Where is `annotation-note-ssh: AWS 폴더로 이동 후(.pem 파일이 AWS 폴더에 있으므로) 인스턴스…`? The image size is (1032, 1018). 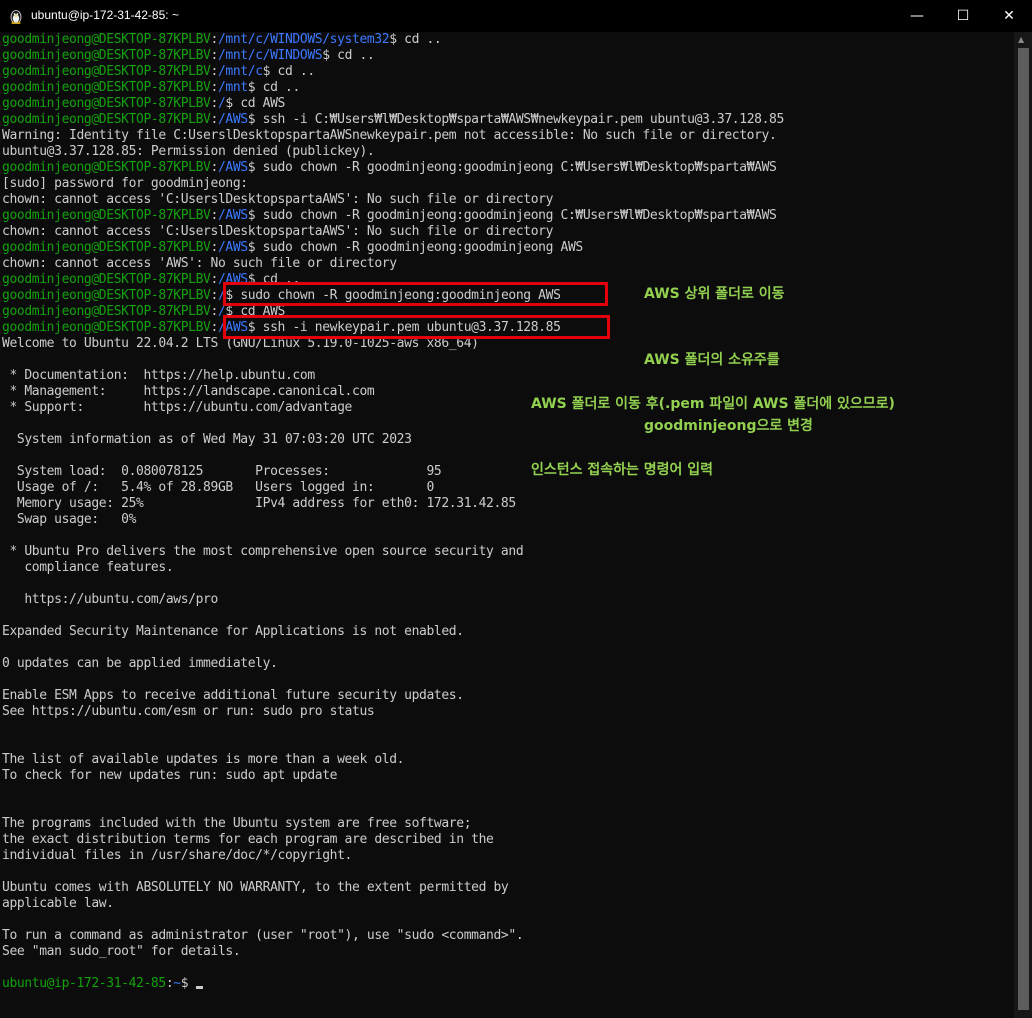 annotation-note-ssh: AWS 폴더로 이동 후(.pem 파일이 AWS 폴더에 있으므로) 인스턴스… is located at coordinates (713, 426).